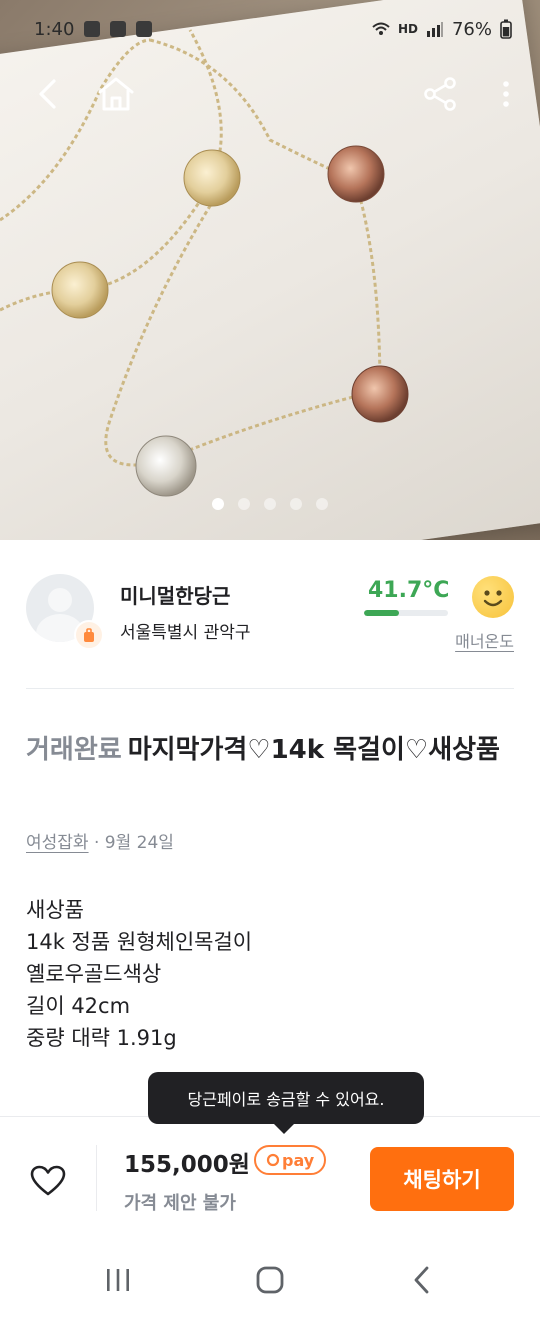 The width and height of the screenshot is (540, 1320). I want to click on home-circle-icon, so click(270, 1280).